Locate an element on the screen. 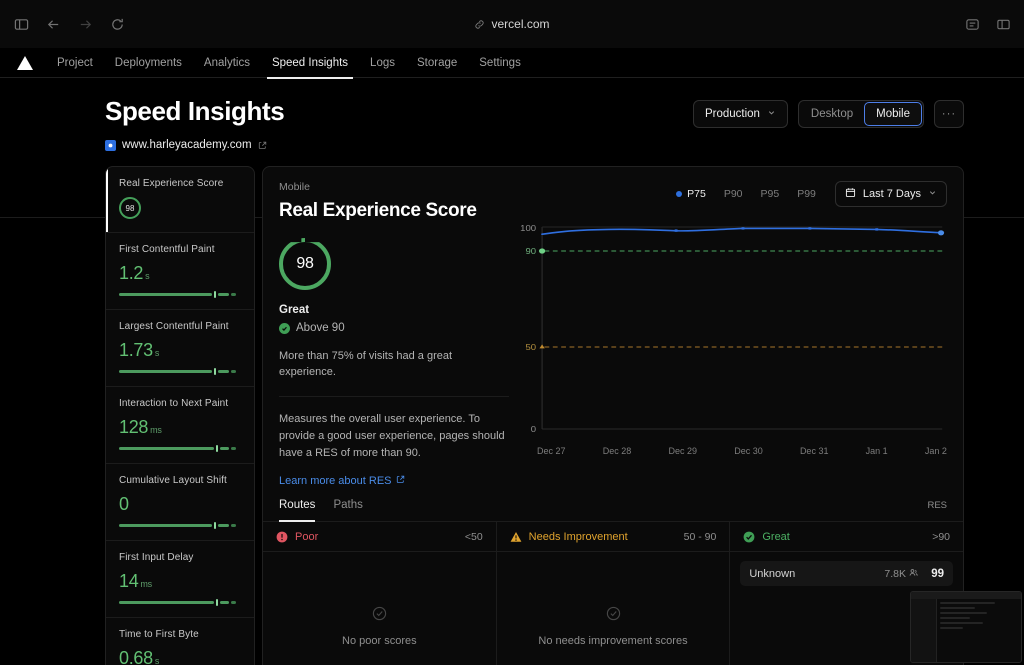 This screenshot has height=665, width=1024. percentile-p90: P90 is located at coordinates (733, 194).